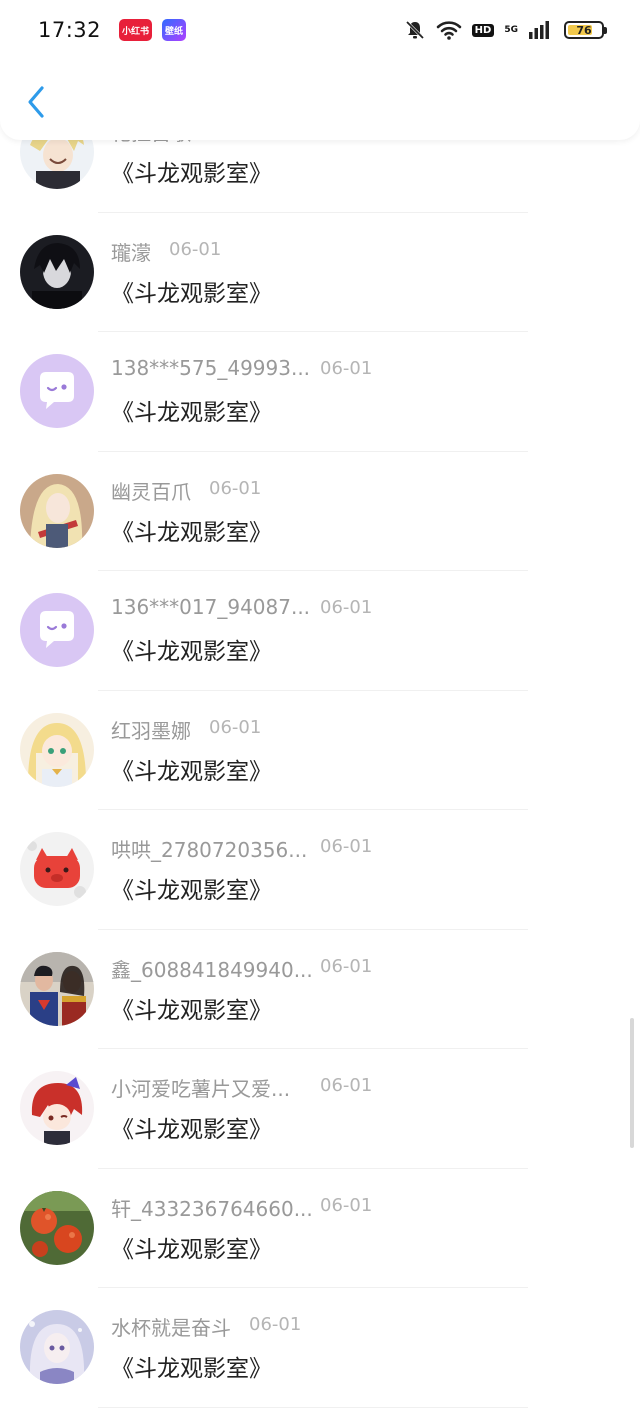 The width and height of the screenshot is (640, 1422). Describe the element at coordinates (449, 30) in the screenshot. I see `wifi-icon` at that location.